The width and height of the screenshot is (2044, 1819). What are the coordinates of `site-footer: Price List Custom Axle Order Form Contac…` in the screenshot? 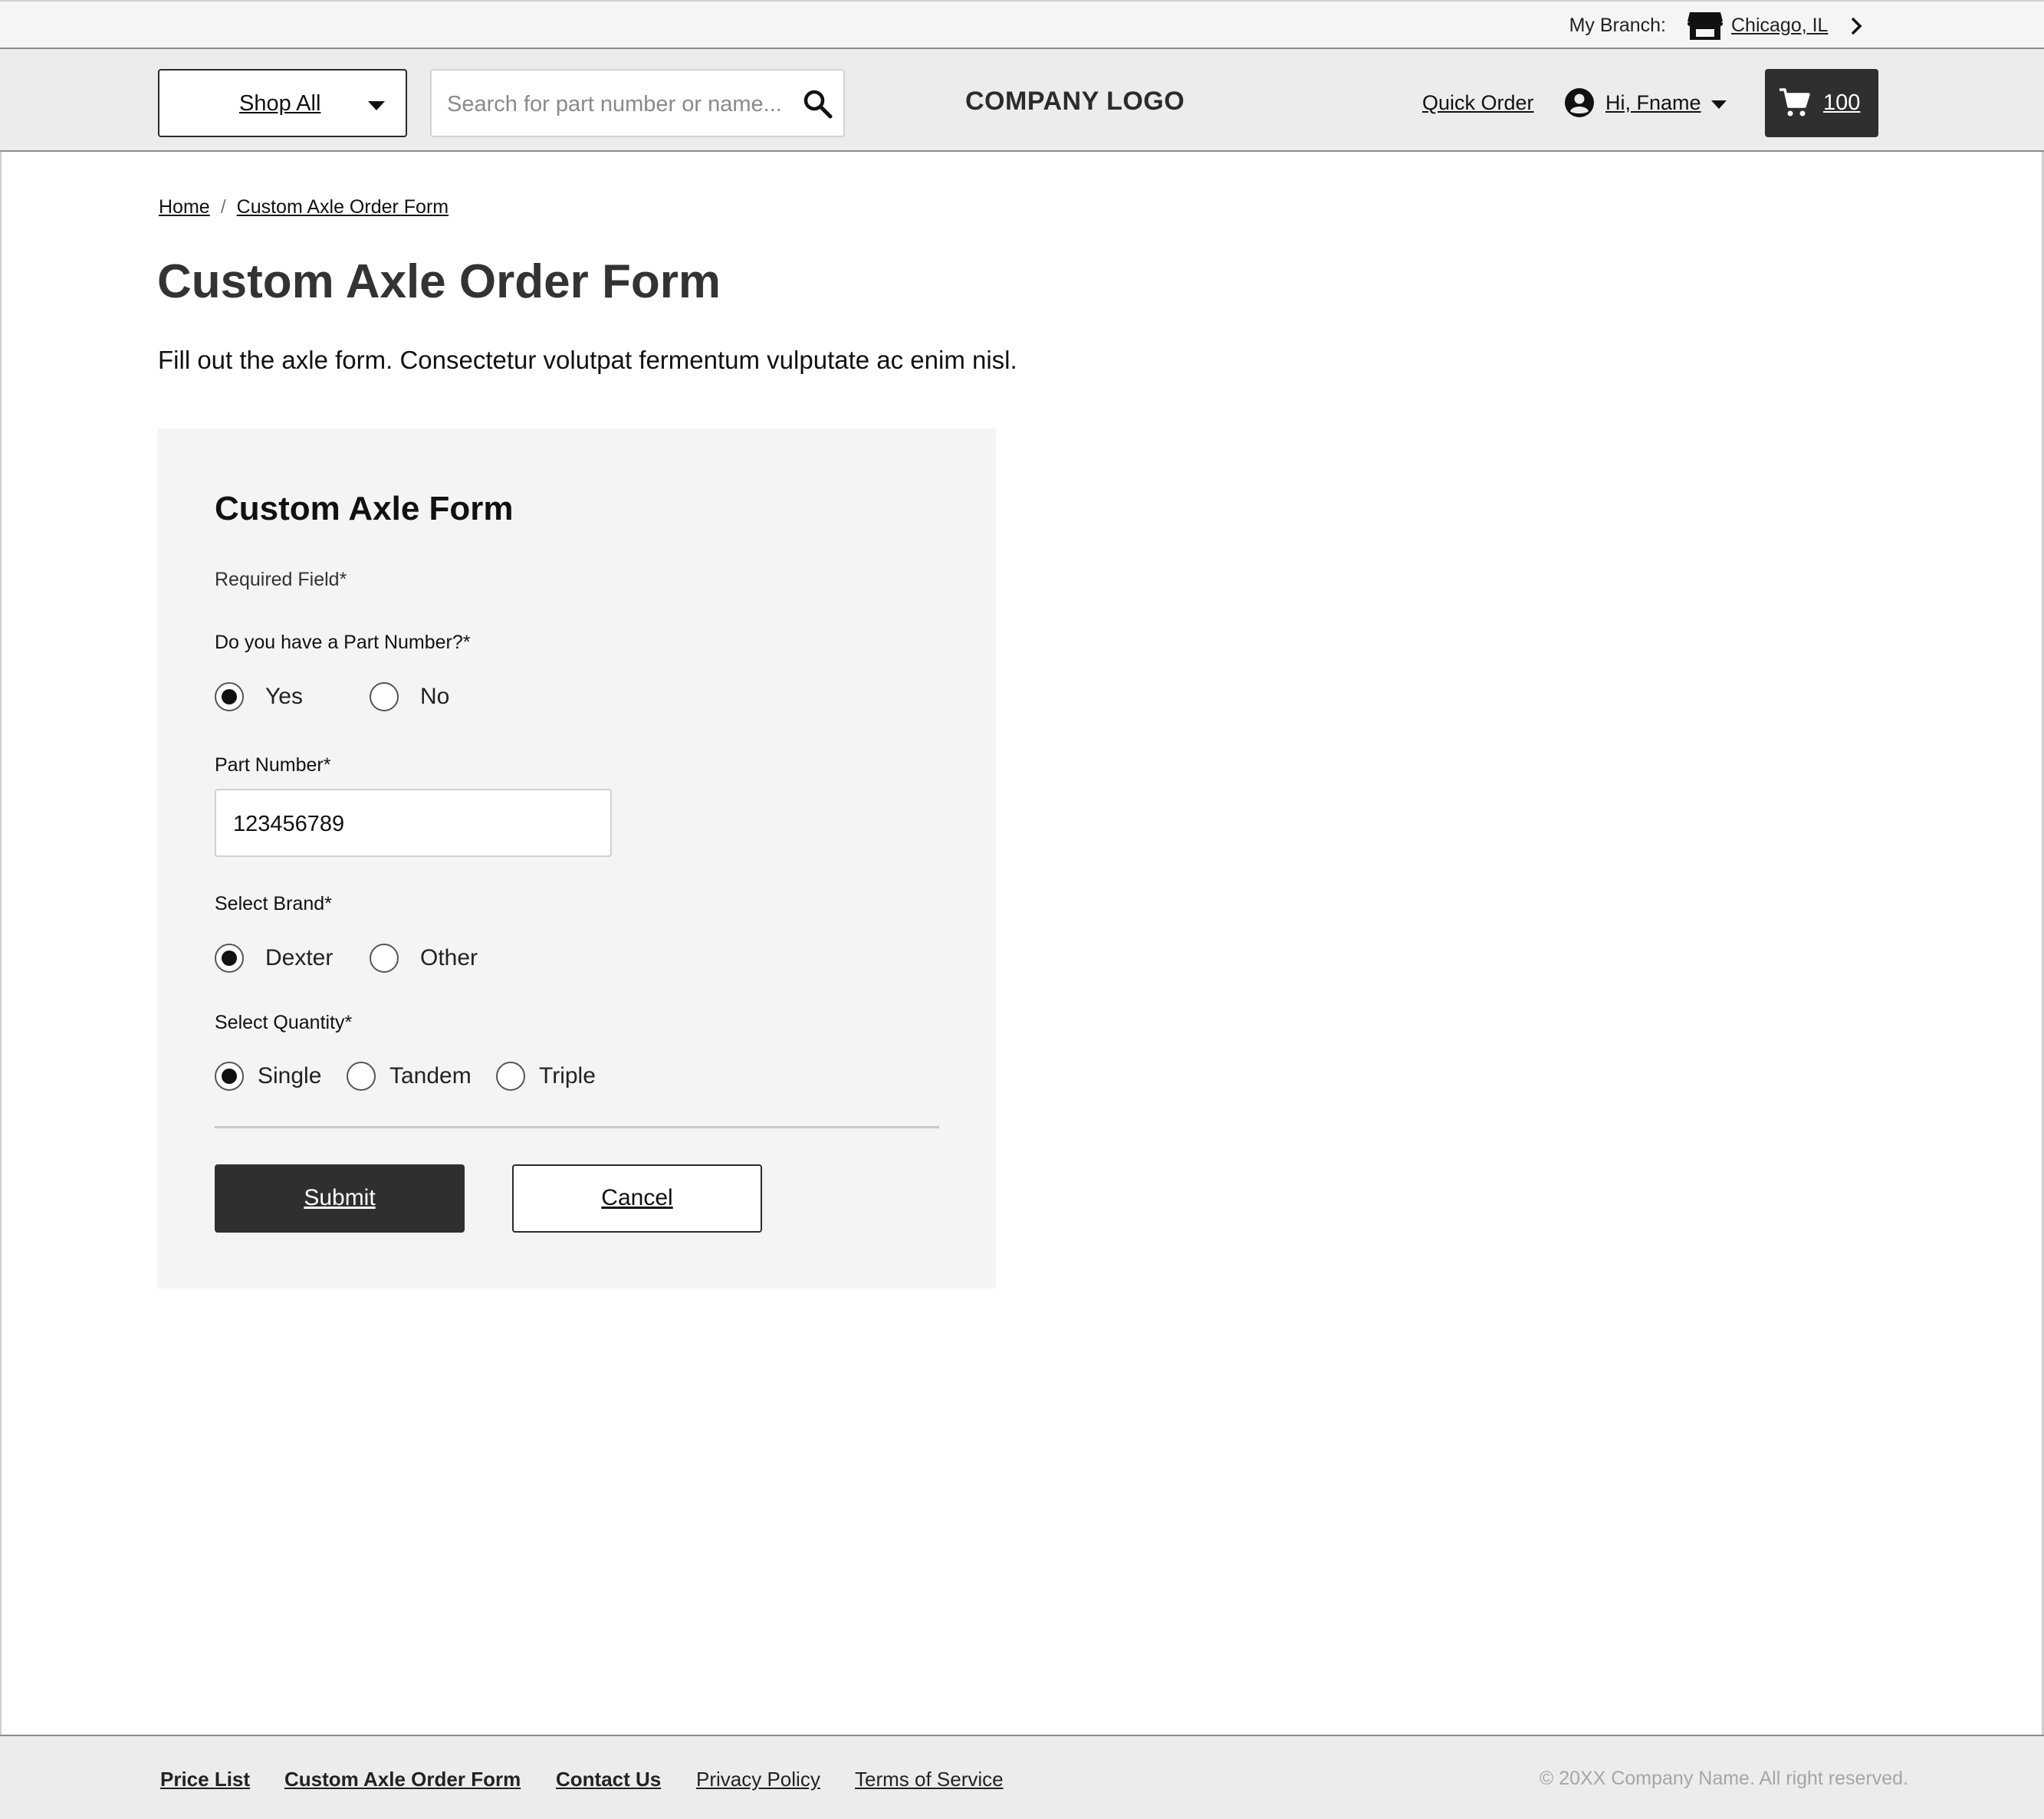 It's located at (1022, 1777).